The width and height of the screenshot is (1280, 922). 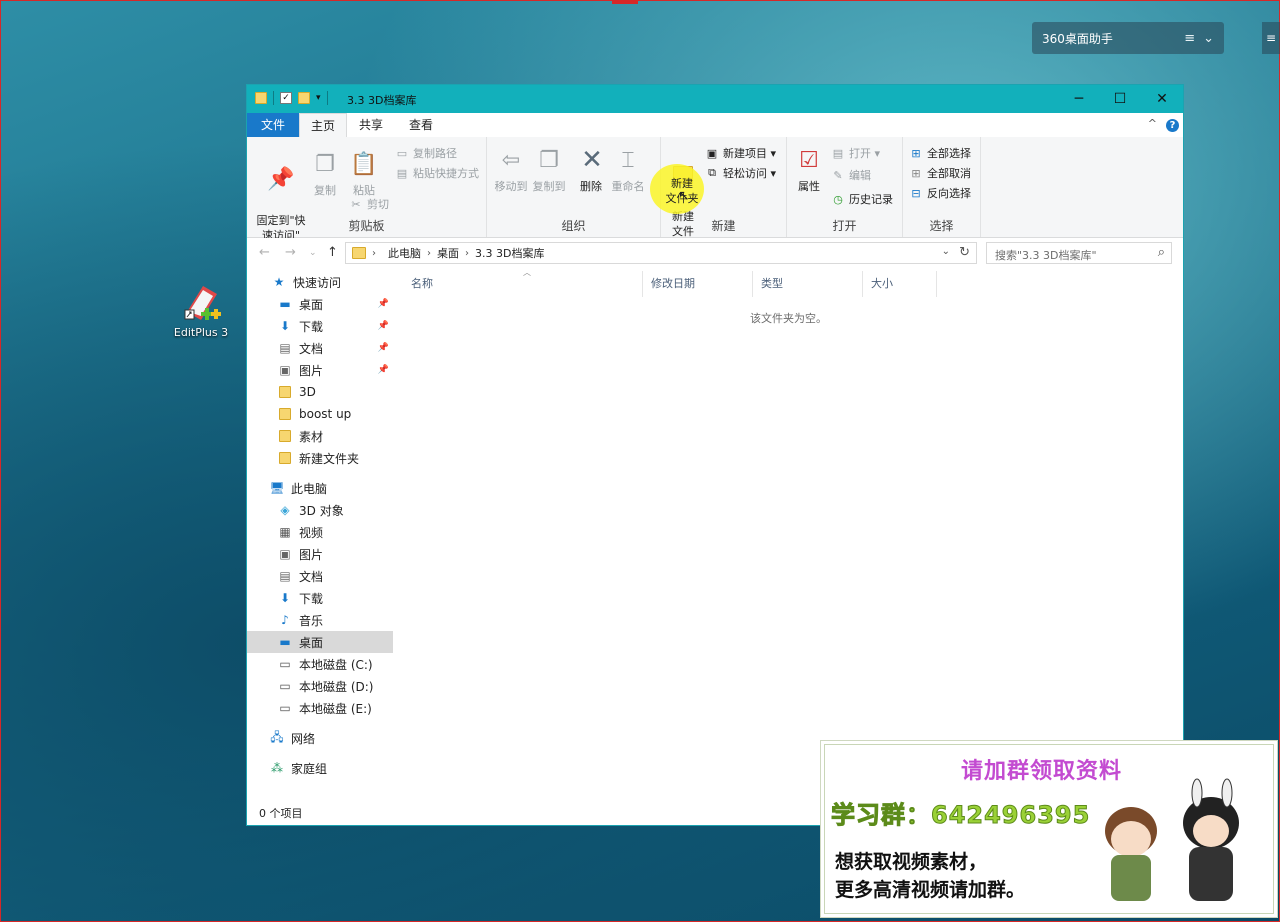 What do you see at coordinates (940, 193) in the screenshot?
I see `invert-selection-button: ⊟ 反向选择` at bounding box center [940, 193].